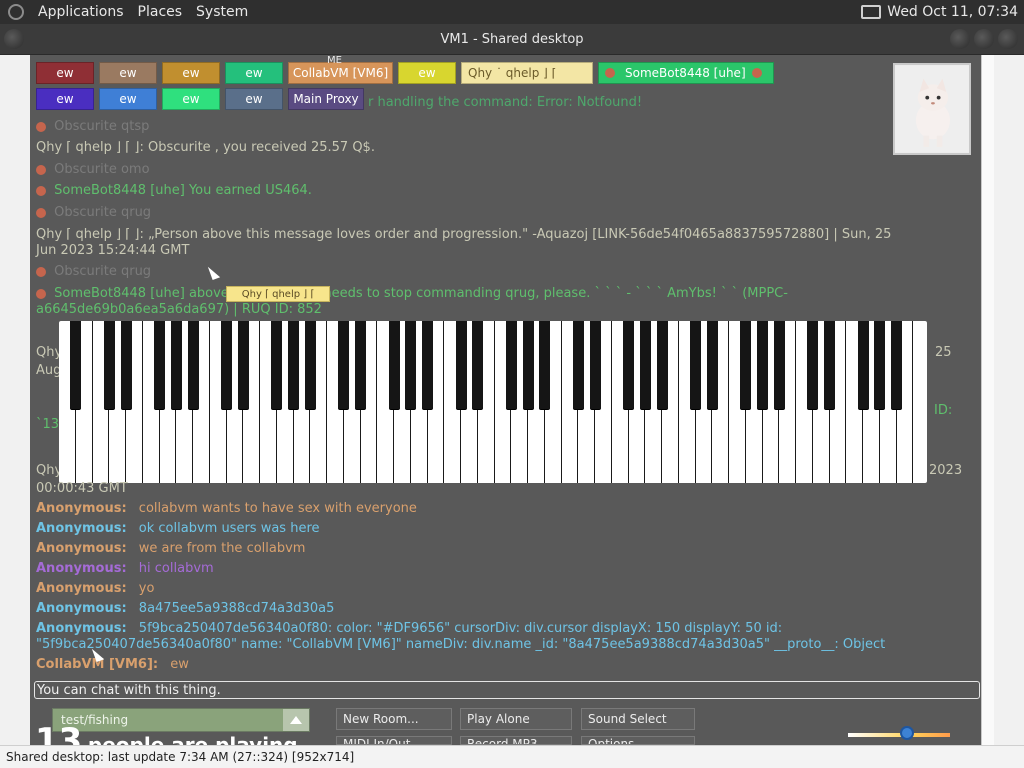  Describe the element at coordinates (638, 740) in the screenshot. I see `options-button: Options` at that location.